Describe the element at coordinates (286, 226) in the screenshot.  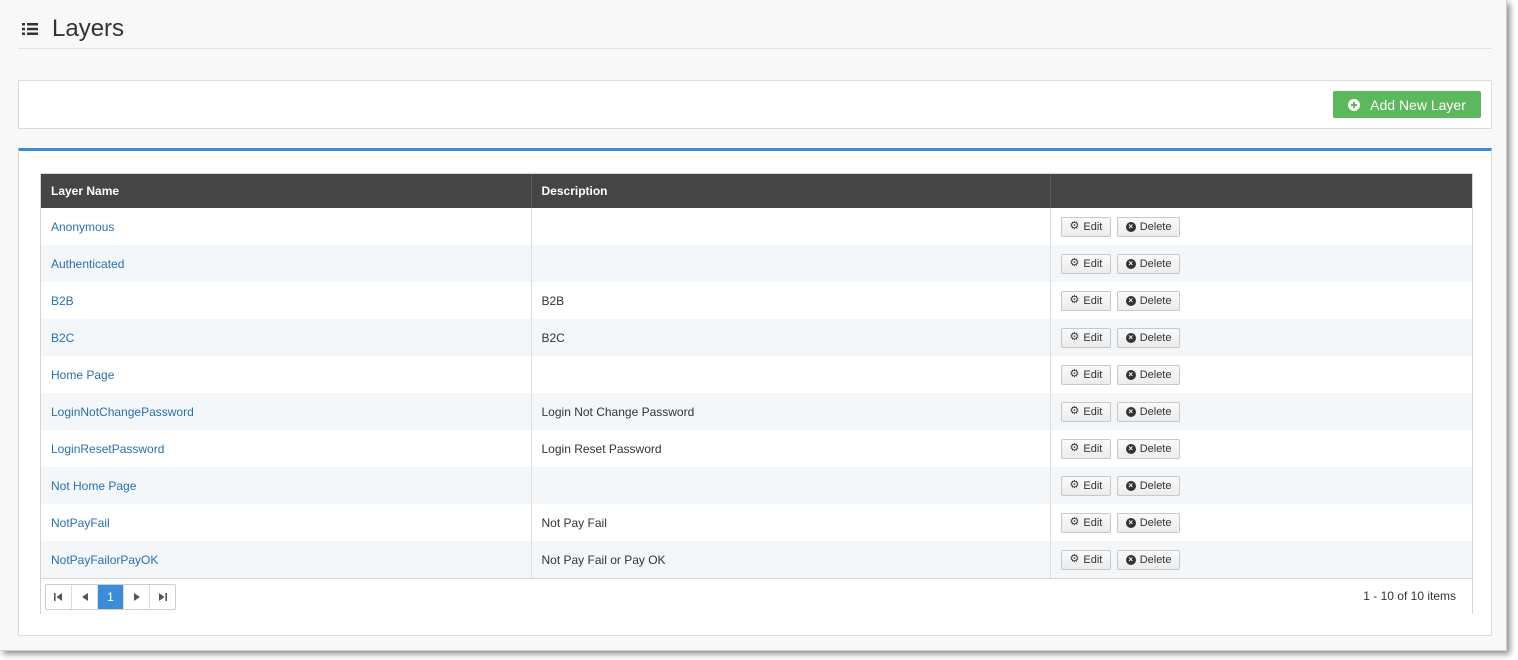
I see `layer-name-cell: Anonymous` at that location.